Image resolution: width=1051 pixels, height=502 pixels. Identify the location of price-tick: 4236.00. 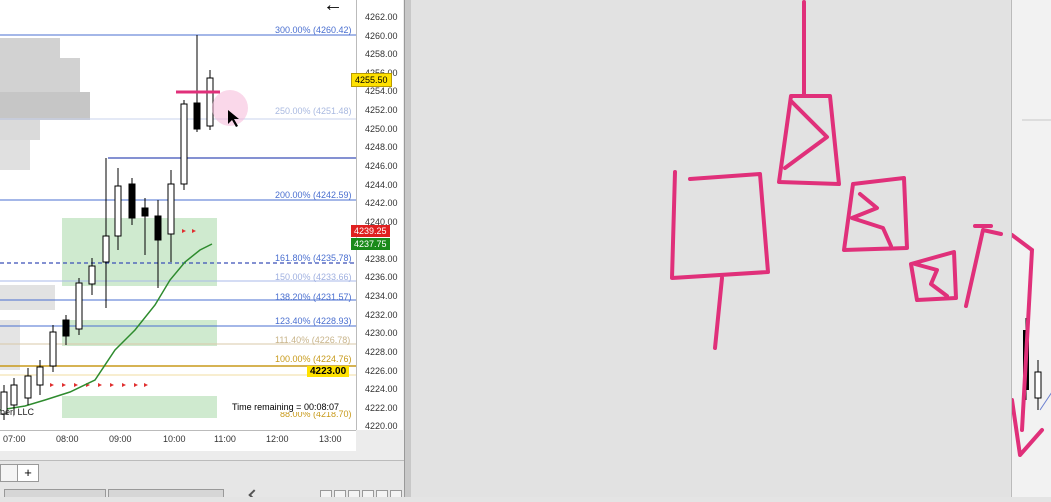
(381, 277).